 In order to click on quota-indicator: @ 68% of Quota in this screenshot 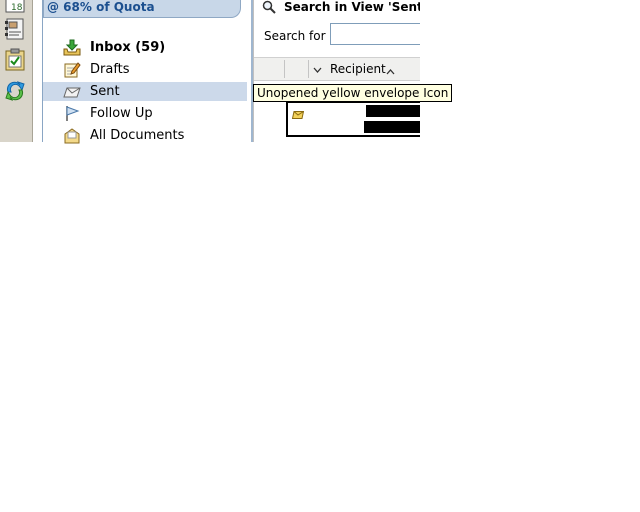, I will do `click(142, 9)`.